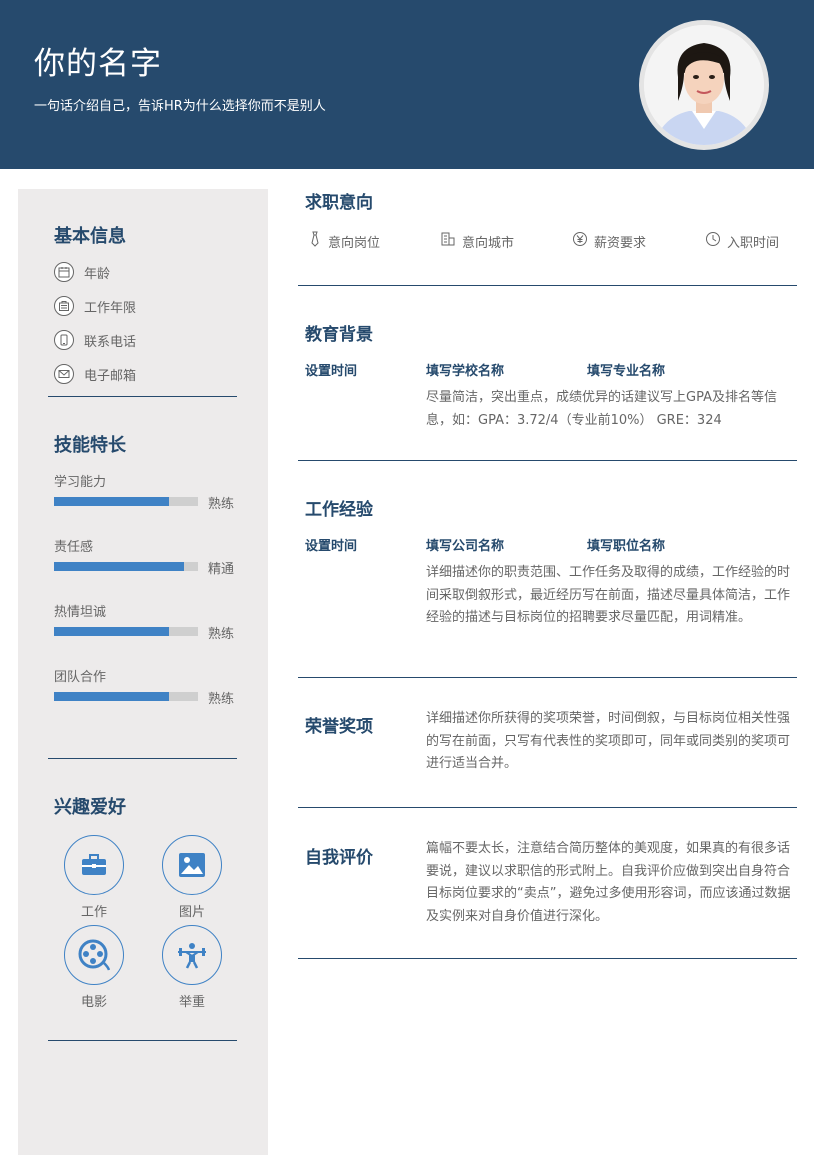  What do you see at coordinates (64, 340) in the screenshot?
I see `phone-icon` at bounding box center [64, 340].